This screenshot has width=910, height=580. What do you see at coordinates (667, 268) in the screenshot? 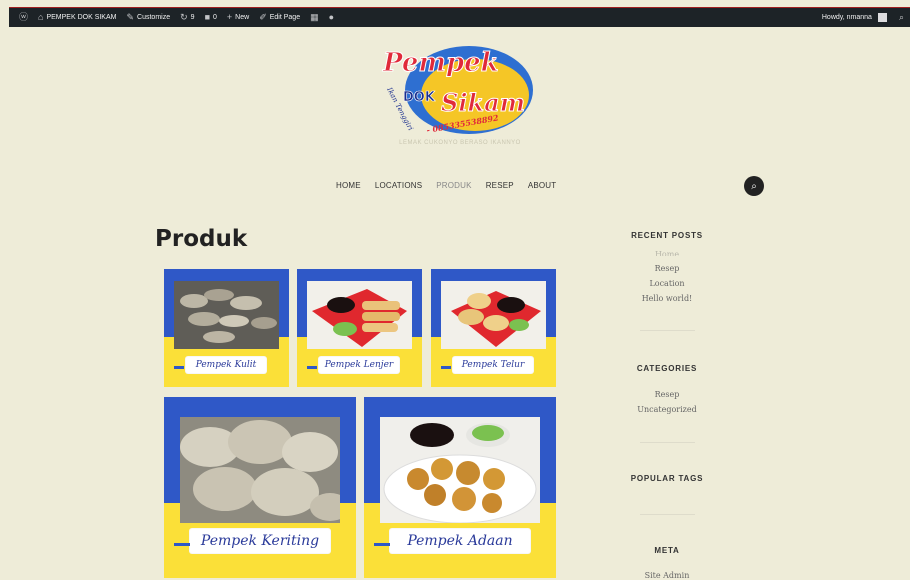
I see `recent-post-link: Resep` at bounding box center [667, 268].